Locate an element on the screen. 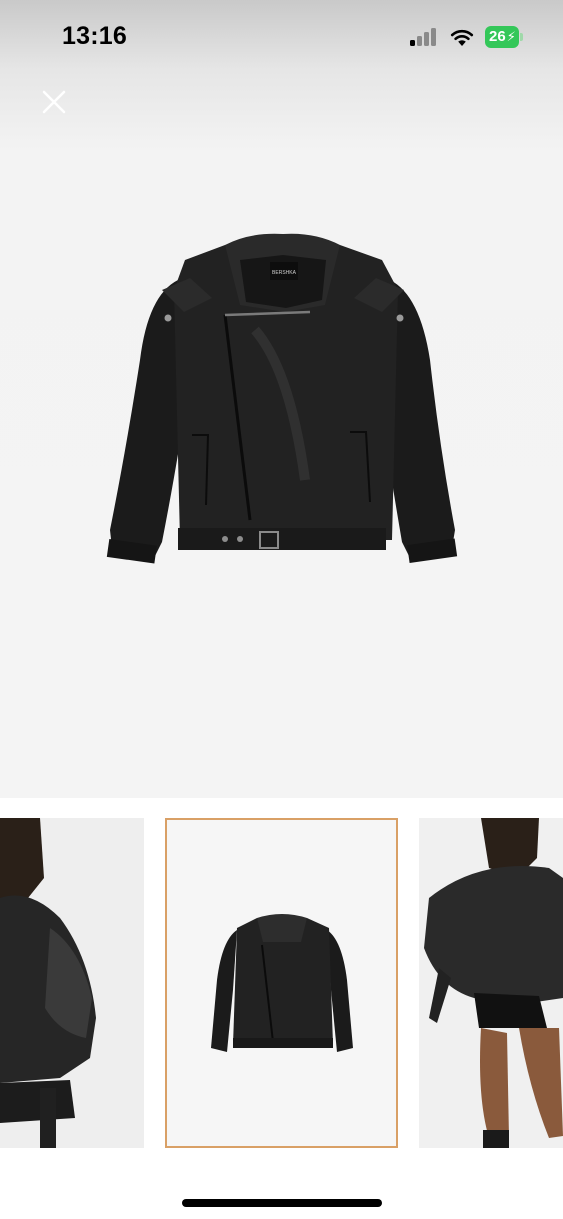  battery-icon: 26⚡ is located at coordinates (504, 37).